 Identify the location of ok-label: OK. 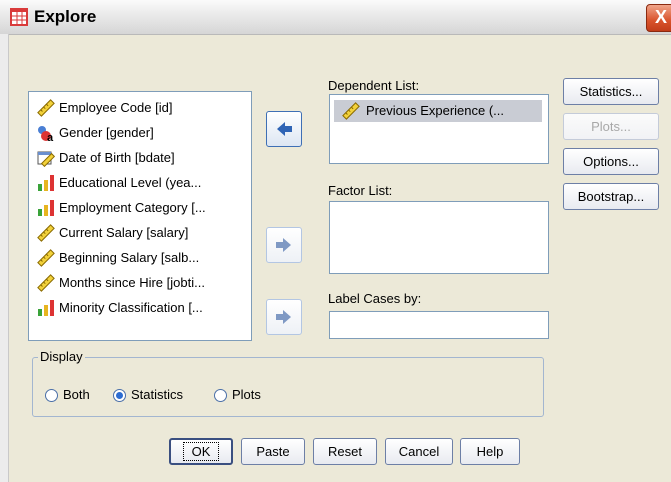
(201, 451).